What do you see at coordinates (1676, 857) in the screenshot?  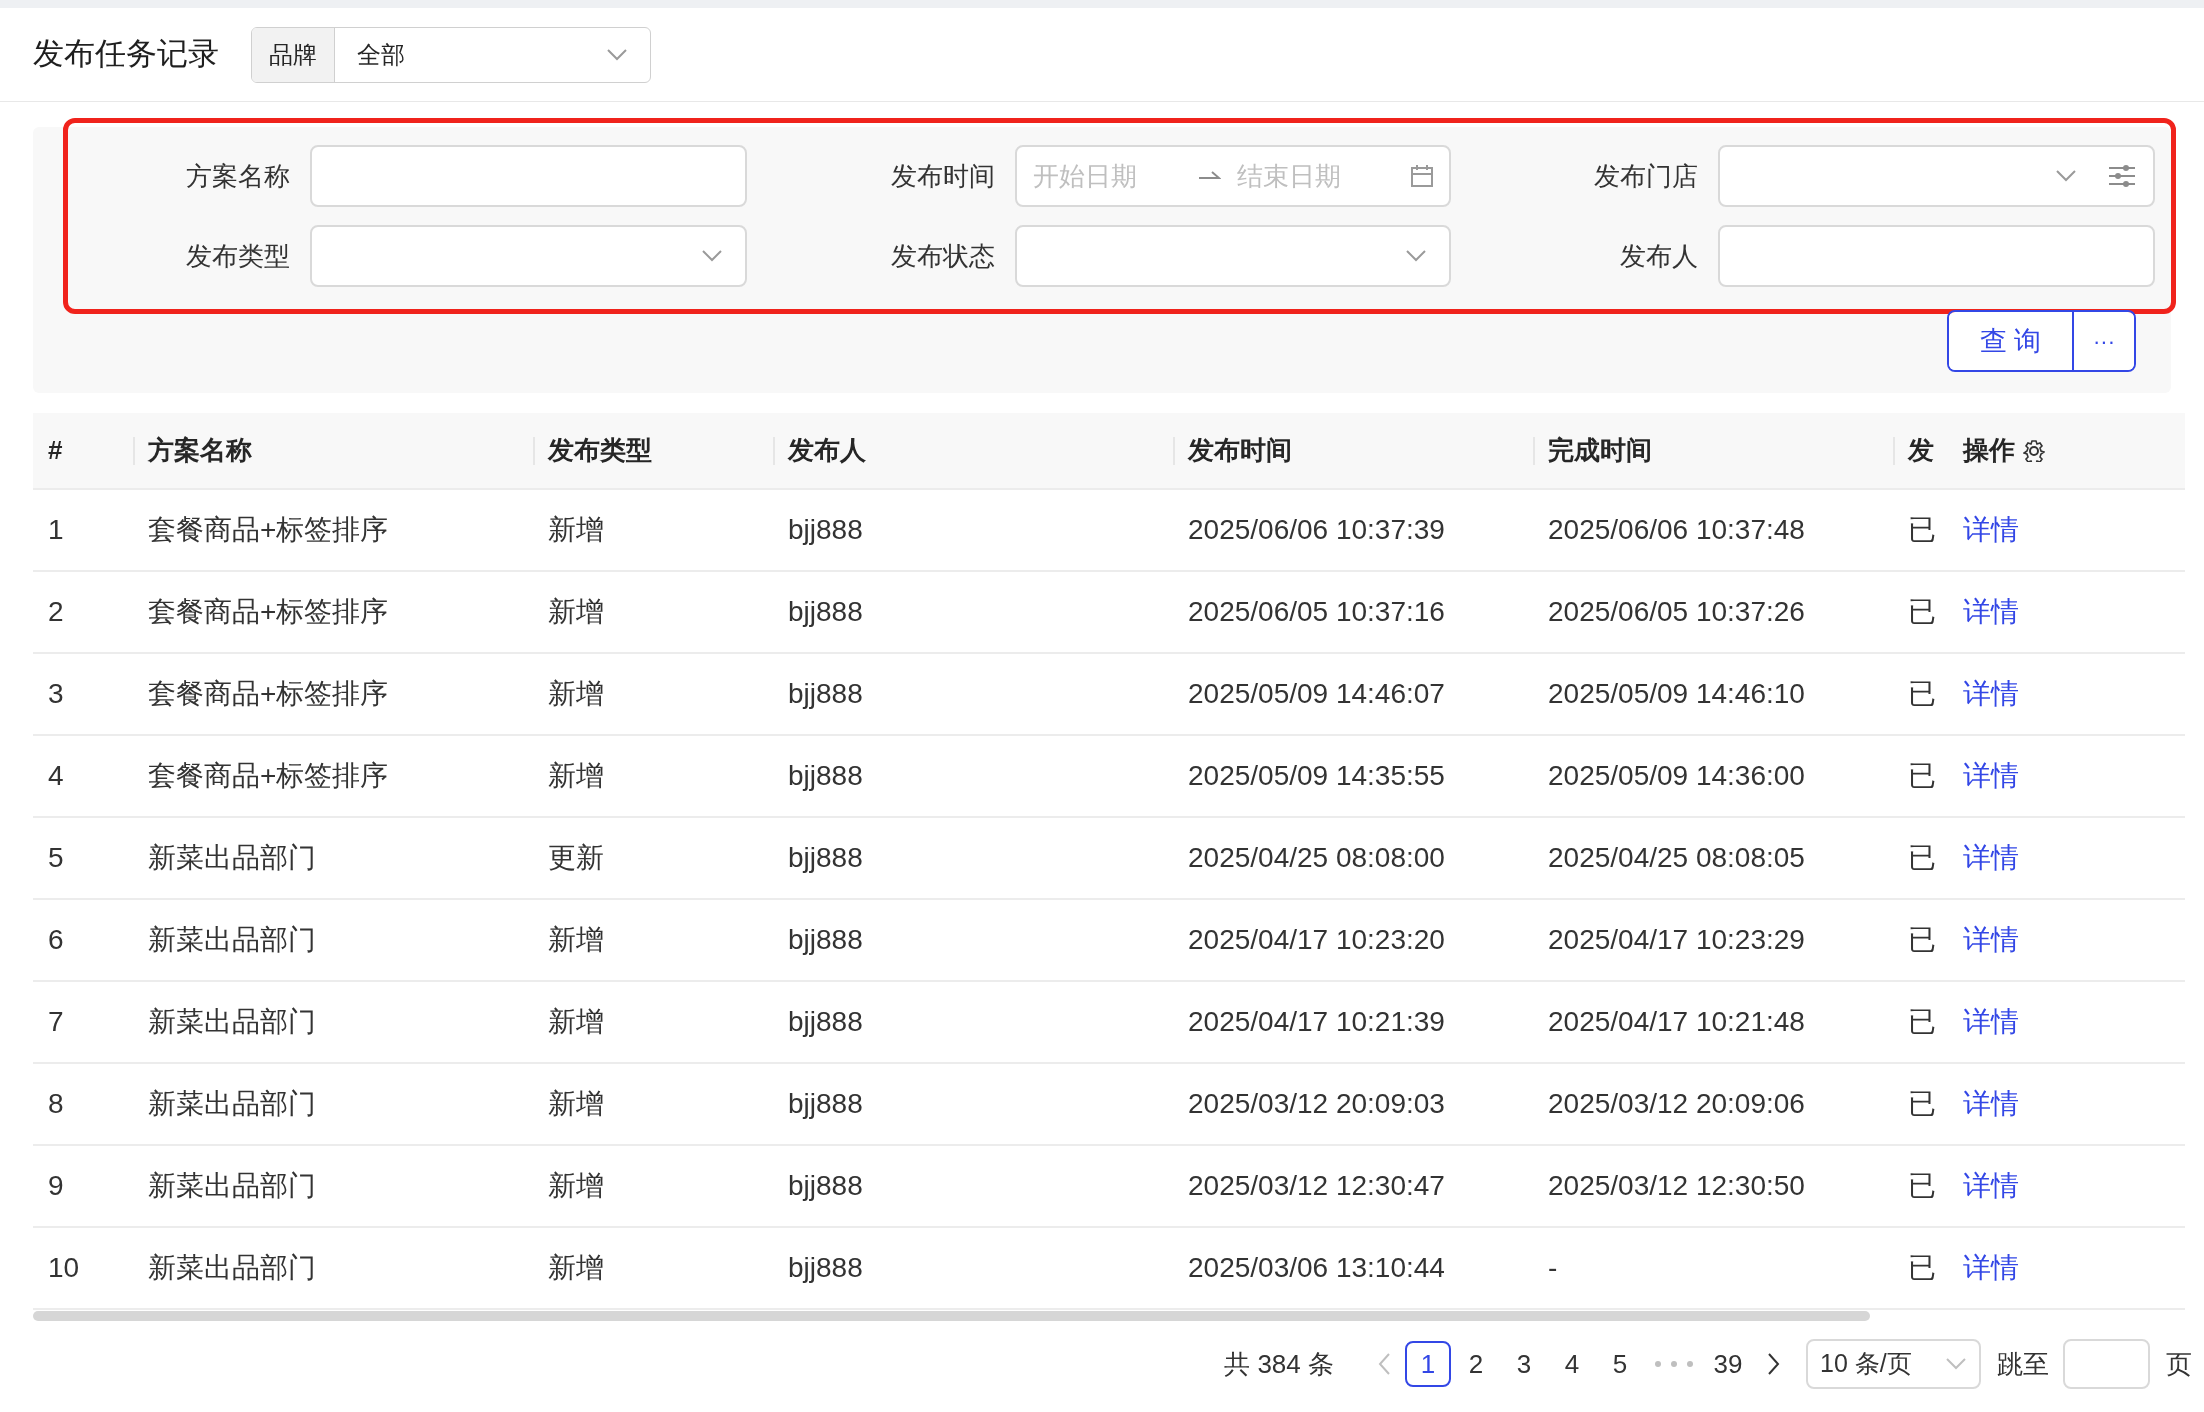 I see `table-cell: 2025/04/25 08:08:05` at bounding box center [1676, 857].